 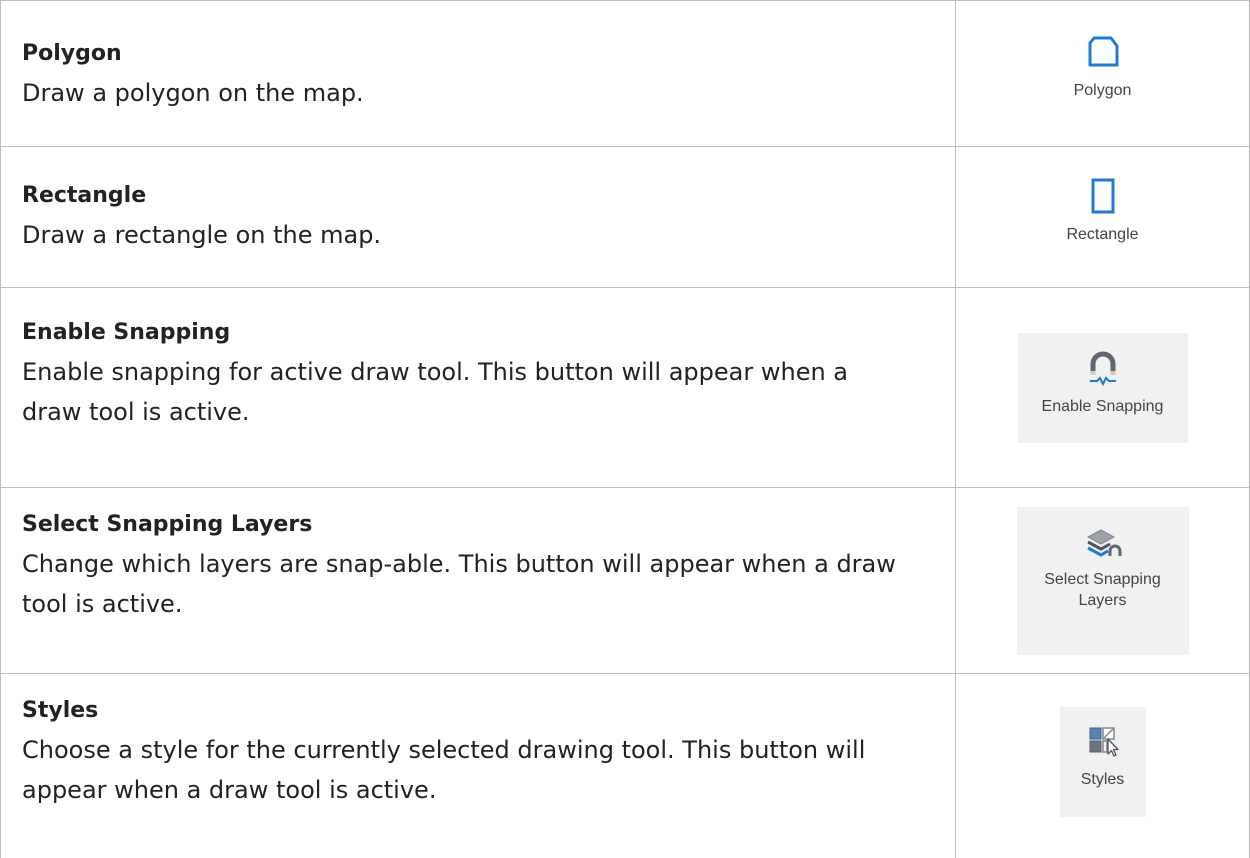 What do you see at coordinates (84, 195) in the screenshot?
I see `row-title: Rectangle` at bounding box center [84, 195].